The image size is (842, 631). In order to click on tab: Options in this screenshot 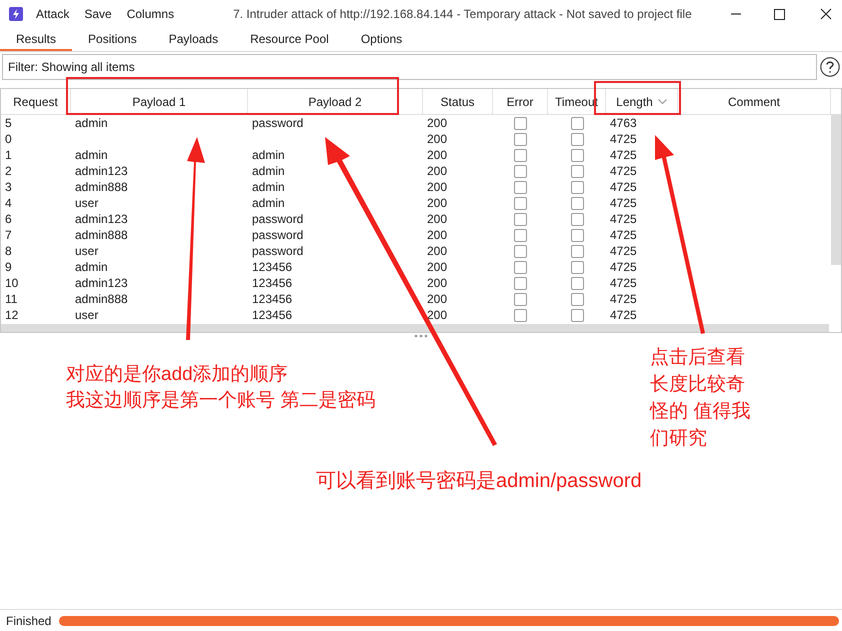, I will do `click(381, 39)`.